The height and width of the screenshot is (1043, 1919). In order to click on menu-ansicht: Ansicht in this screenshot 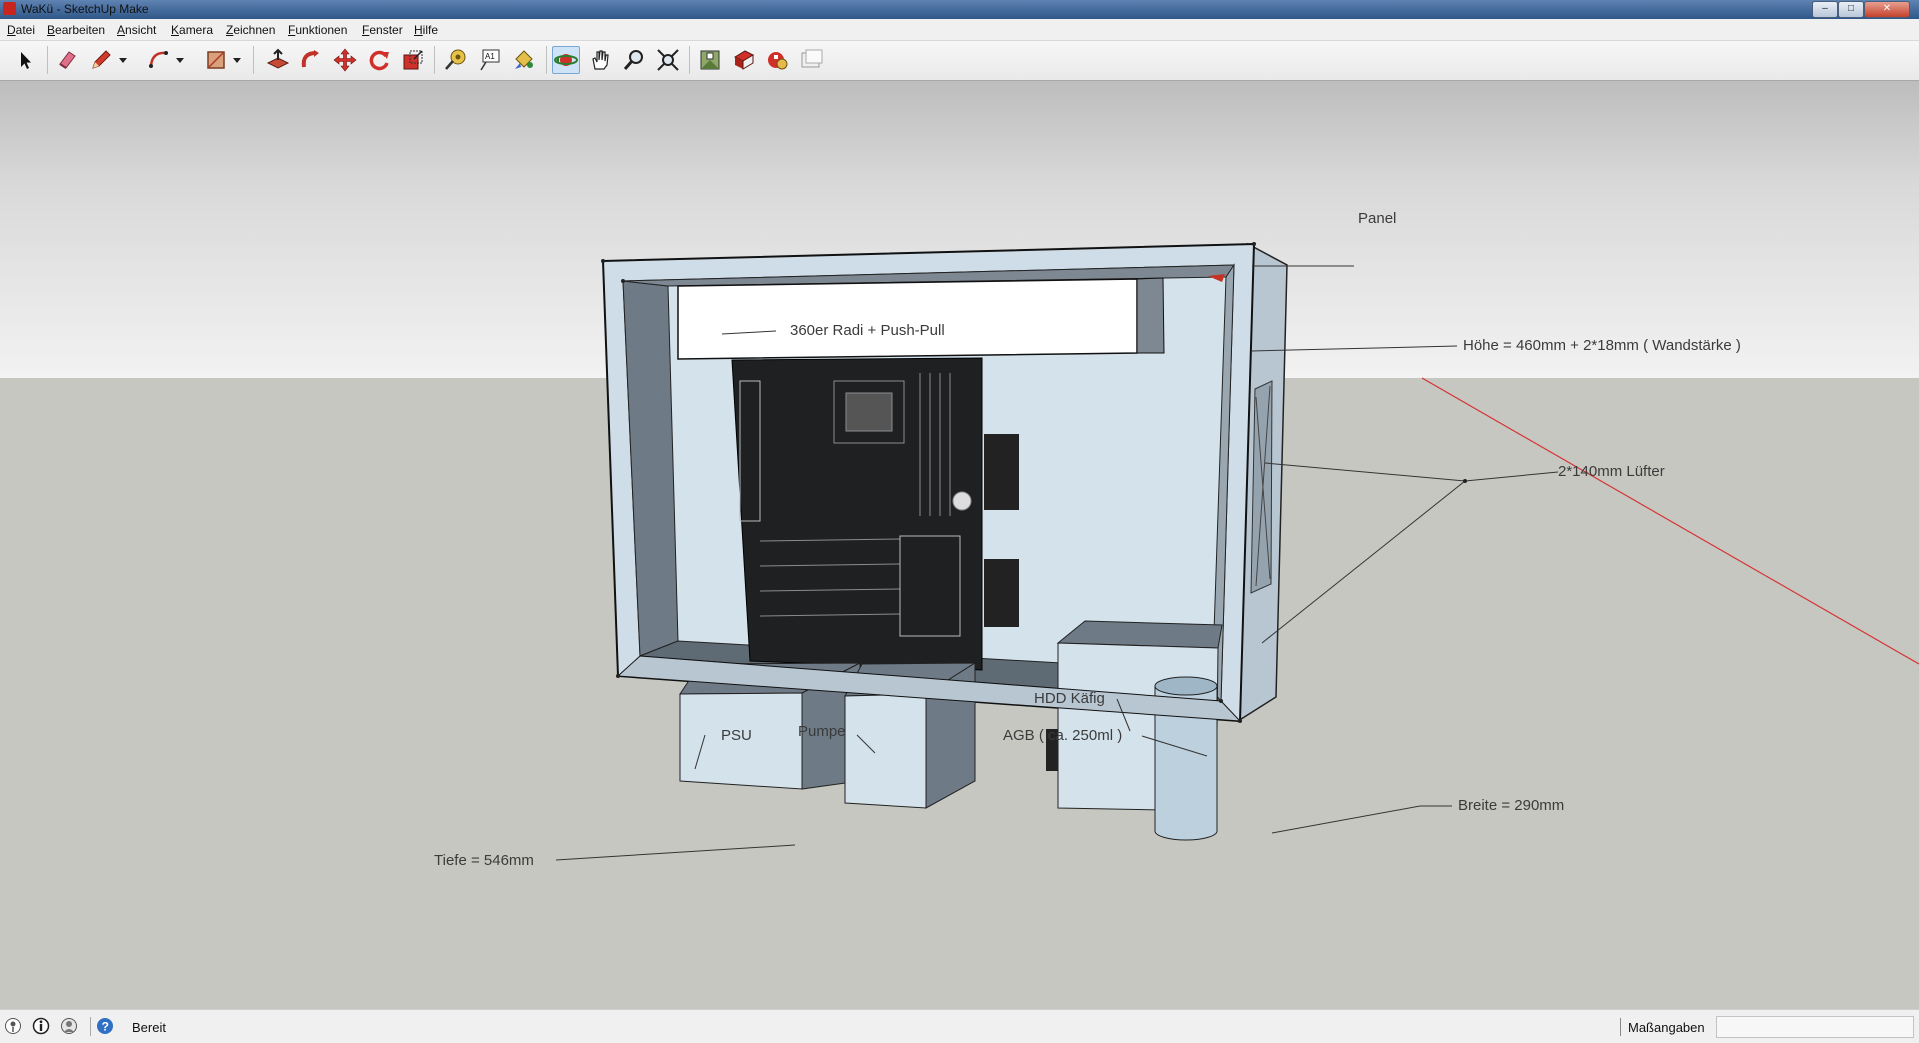, I will do `click(136, 30)`.